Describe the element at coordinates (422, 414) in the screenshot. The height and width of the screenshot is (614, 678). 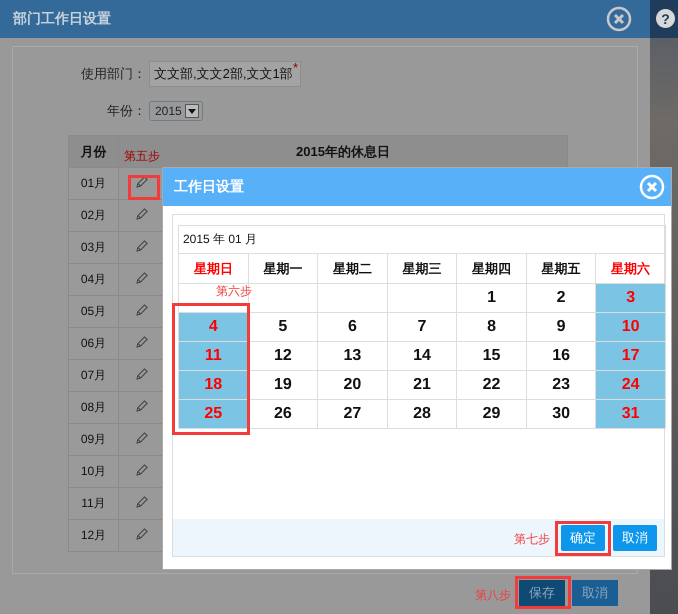
I see `day-cell: 28` at that location.